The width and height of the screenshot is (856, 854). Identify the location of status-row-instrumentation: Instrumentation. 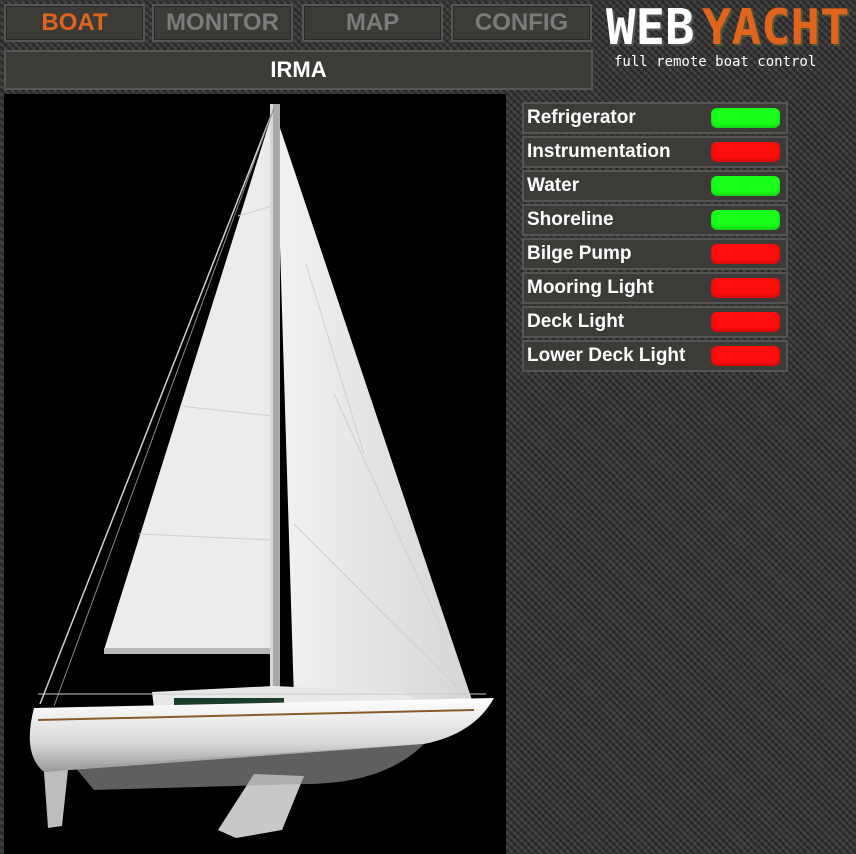
(655, 152).